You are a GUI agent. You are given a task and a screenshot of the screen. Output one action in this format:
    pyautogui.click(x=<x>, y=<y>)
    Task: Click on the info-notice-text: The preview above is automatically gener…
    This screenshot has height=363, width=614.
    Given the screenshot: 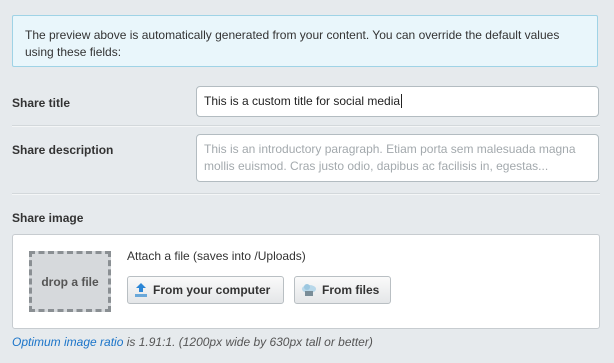 What is the action you would take?
    pyautogui.click(x=292, y=43)
    